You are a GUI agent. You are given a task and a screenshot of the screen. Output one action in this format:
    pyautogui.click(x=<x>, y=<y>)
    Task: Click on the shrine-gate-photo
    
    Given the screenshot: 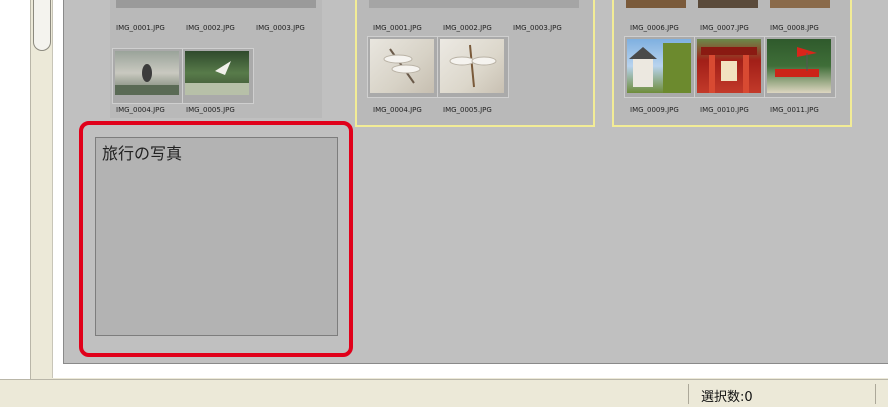 What is the action you would take?
    pyautogui.click(x=729, y=66)
    